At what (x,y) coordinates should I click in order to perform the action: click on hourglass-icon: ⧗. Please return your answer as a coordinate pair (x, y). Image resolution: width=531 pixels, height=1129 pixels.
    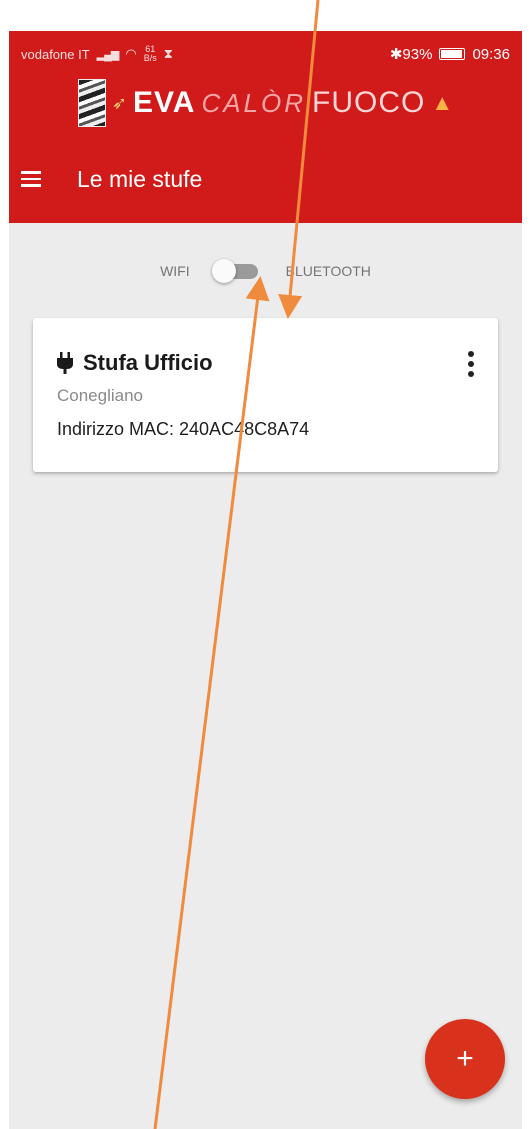
    Looking at the image, I should click on (168, 53).